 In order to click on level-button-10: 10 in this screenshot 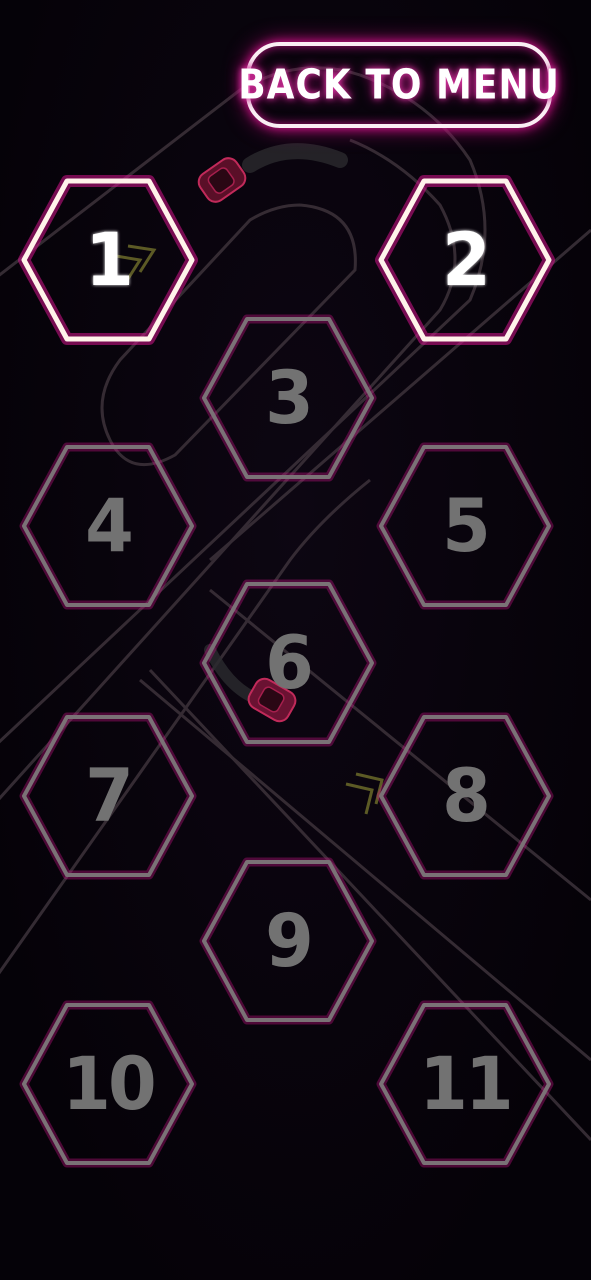, I will do `click(108, 1084)`.